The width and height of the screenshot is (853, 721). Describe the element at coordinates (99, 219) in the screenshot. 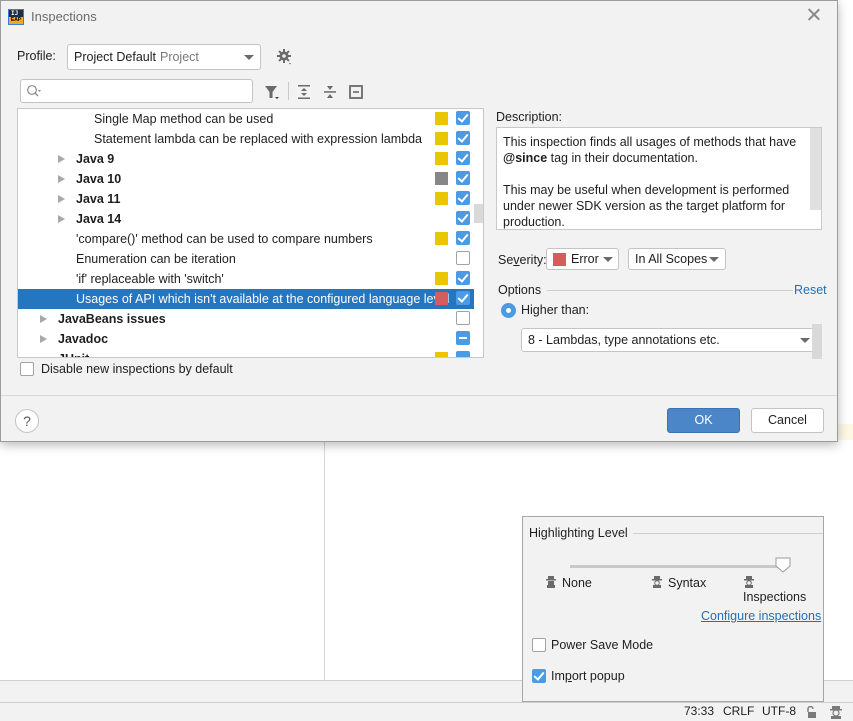

I see `tree-row-label: Java 14` at that location.